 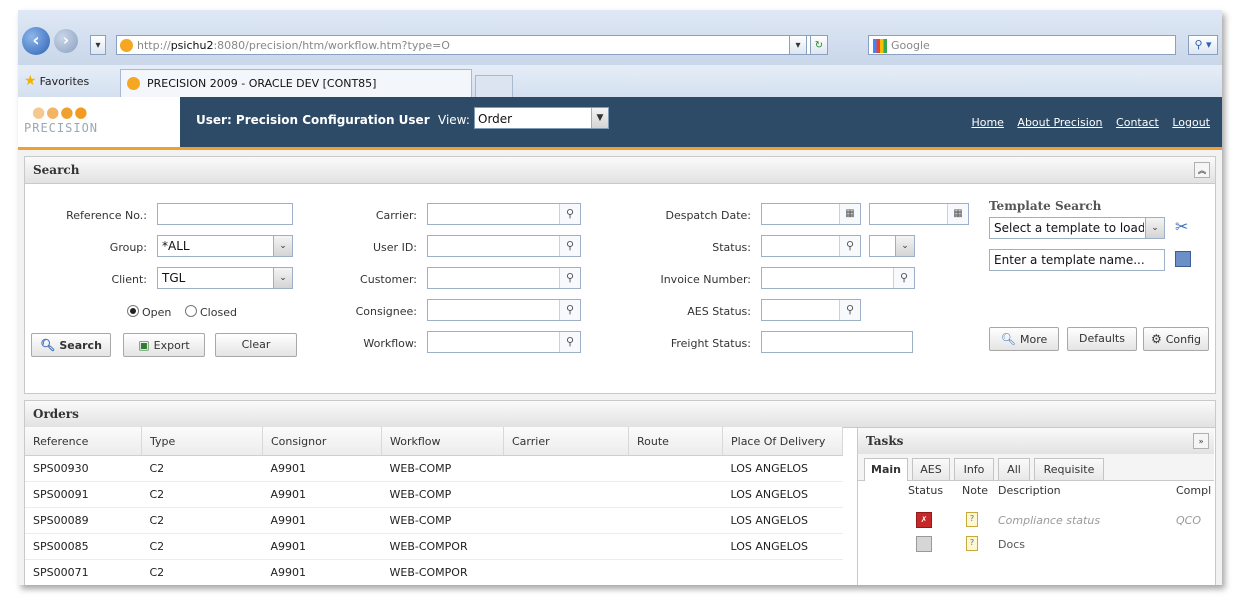 I want to click on more-button: 🔍︎ More, so click(x=1024, y=339).